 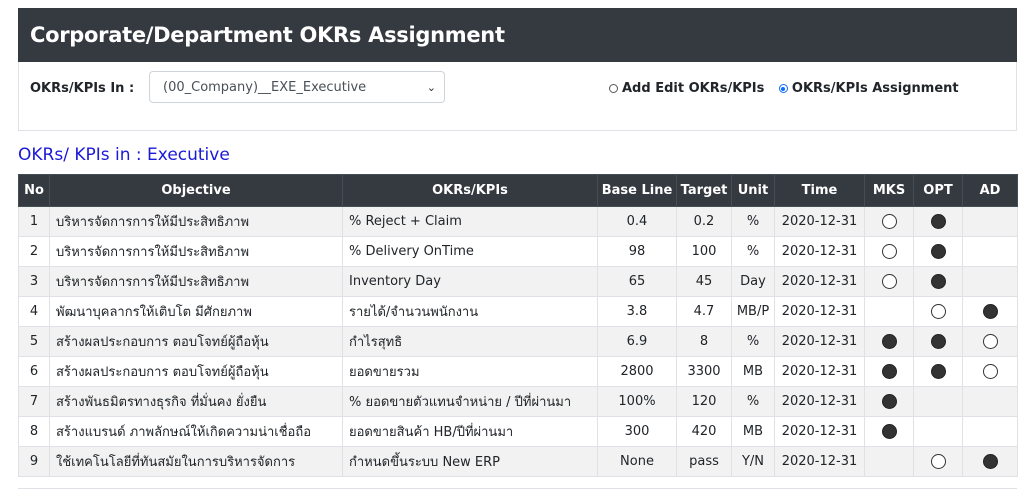 What do you see at coordinates (470, 401) in the screenshot?
I see `cell-kpi: % ยอดขายตัวแทนจำหน่าย / ปีที่ผ่านมา` at bounding box center [470, 401].